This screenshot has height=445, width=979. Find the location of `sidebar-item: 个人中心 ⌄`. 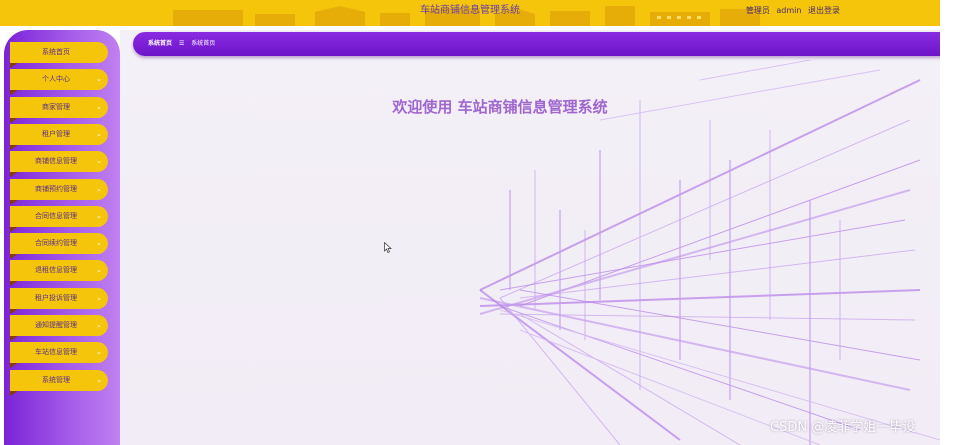

sidebar-item: 个人中心 ⌄ is located at coordinates (59, 82).